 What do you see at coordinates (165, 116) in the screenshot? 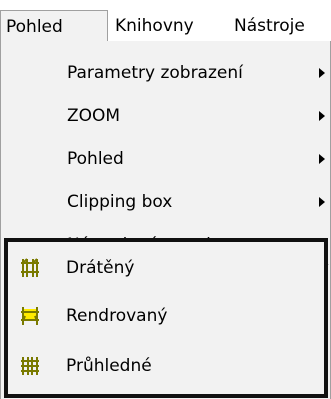
I see `menu-item-zoom: ZOOM` at bounding box center [165, 116].